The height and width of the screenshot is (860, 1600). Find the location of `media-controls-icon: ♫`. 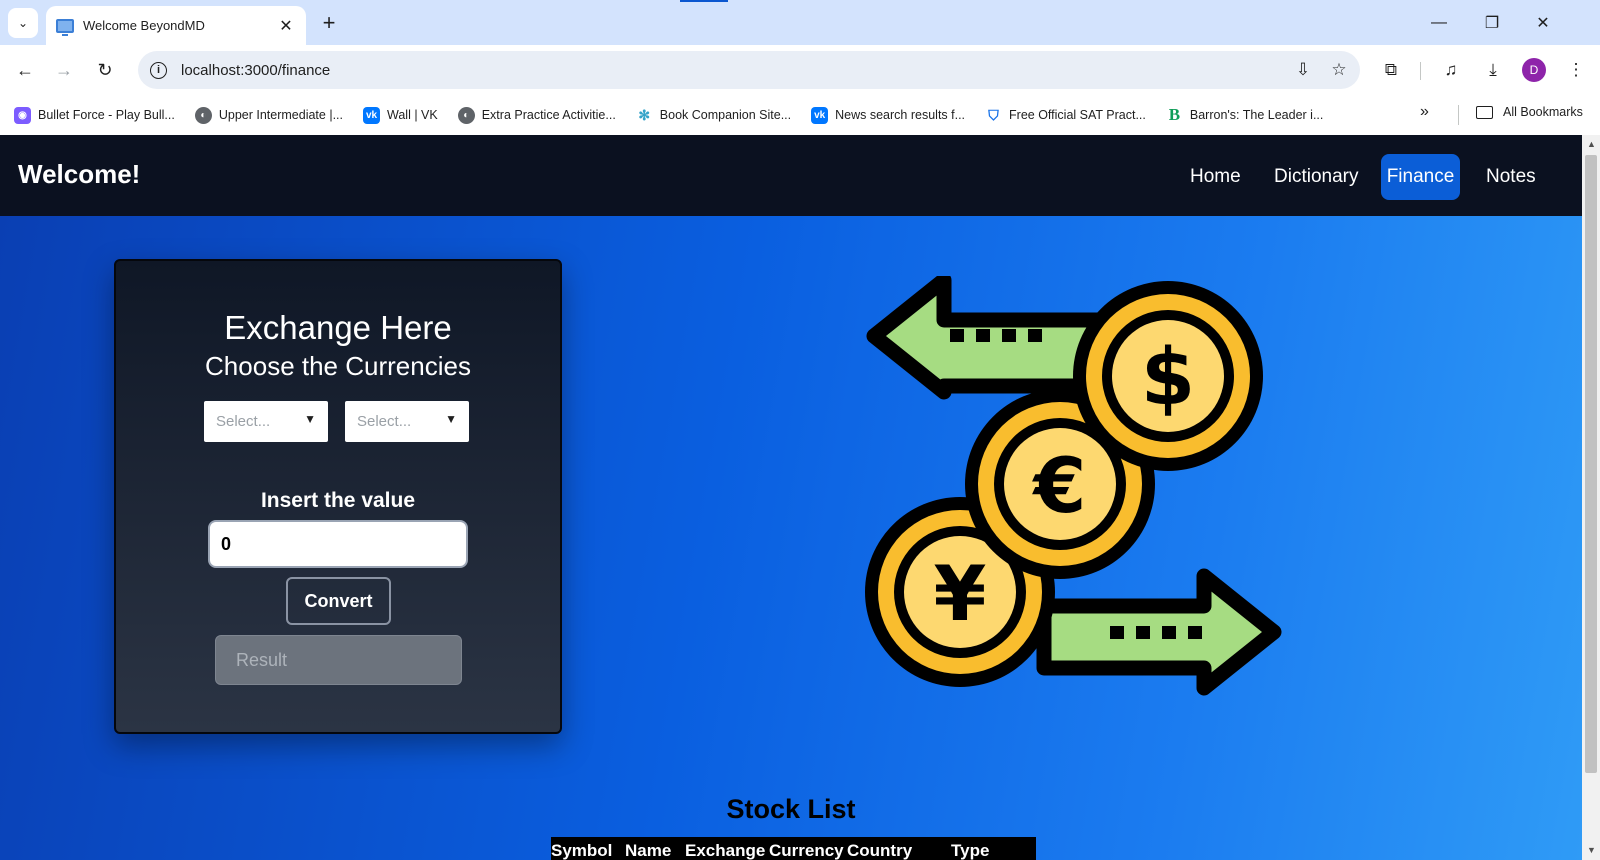

media-controls-icon: ♫ is located at coordinates (1451, 70).